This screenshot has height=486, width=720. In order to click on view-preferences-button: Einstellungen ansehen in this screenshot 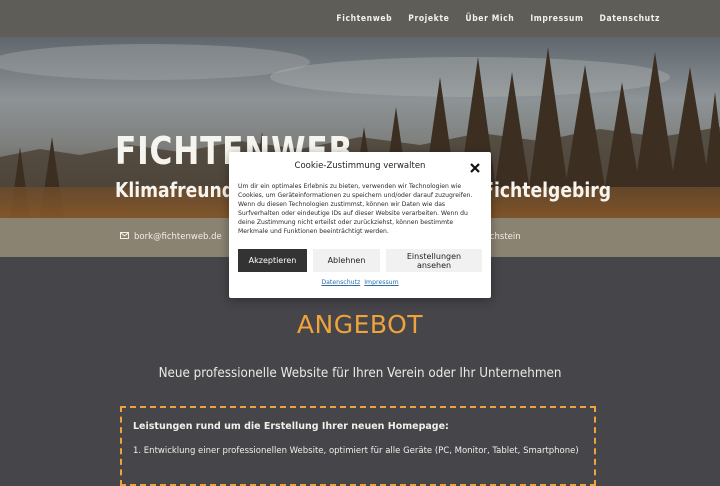, I will do `click(434, 260)`.